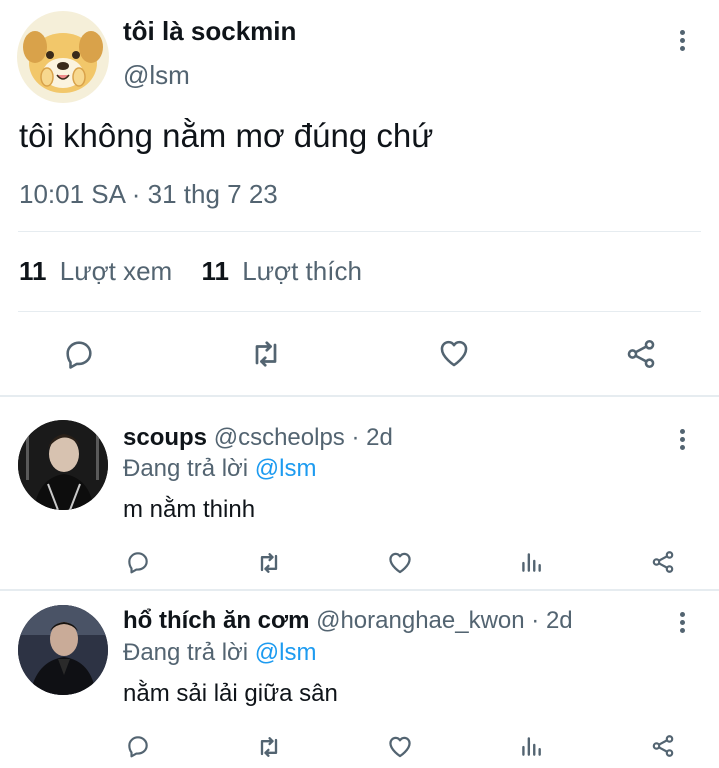  What do you see at coordinates (156, 75) in the screenshot?
I see `main-handle: @lsm` at bounding box center [156, 75].